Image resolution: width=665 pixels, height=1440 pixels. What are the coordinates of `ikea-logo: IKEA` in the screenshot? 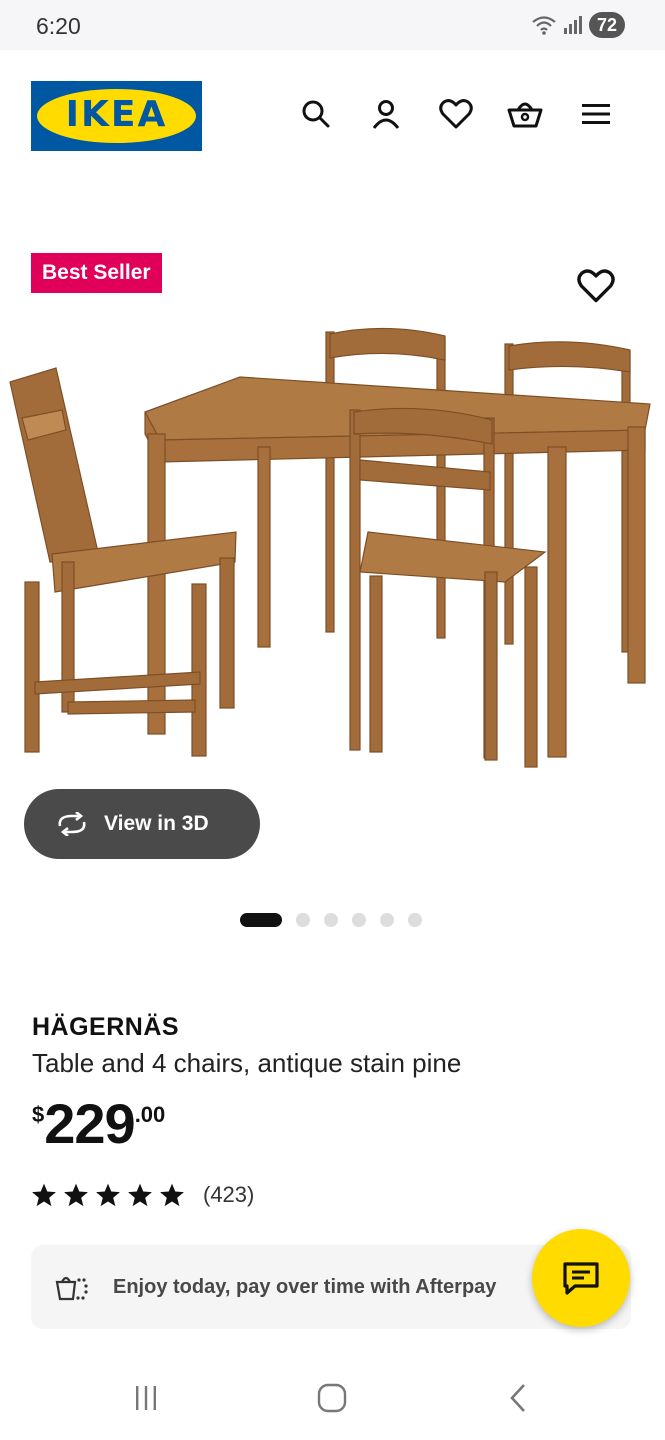 It's located at (116, 116).